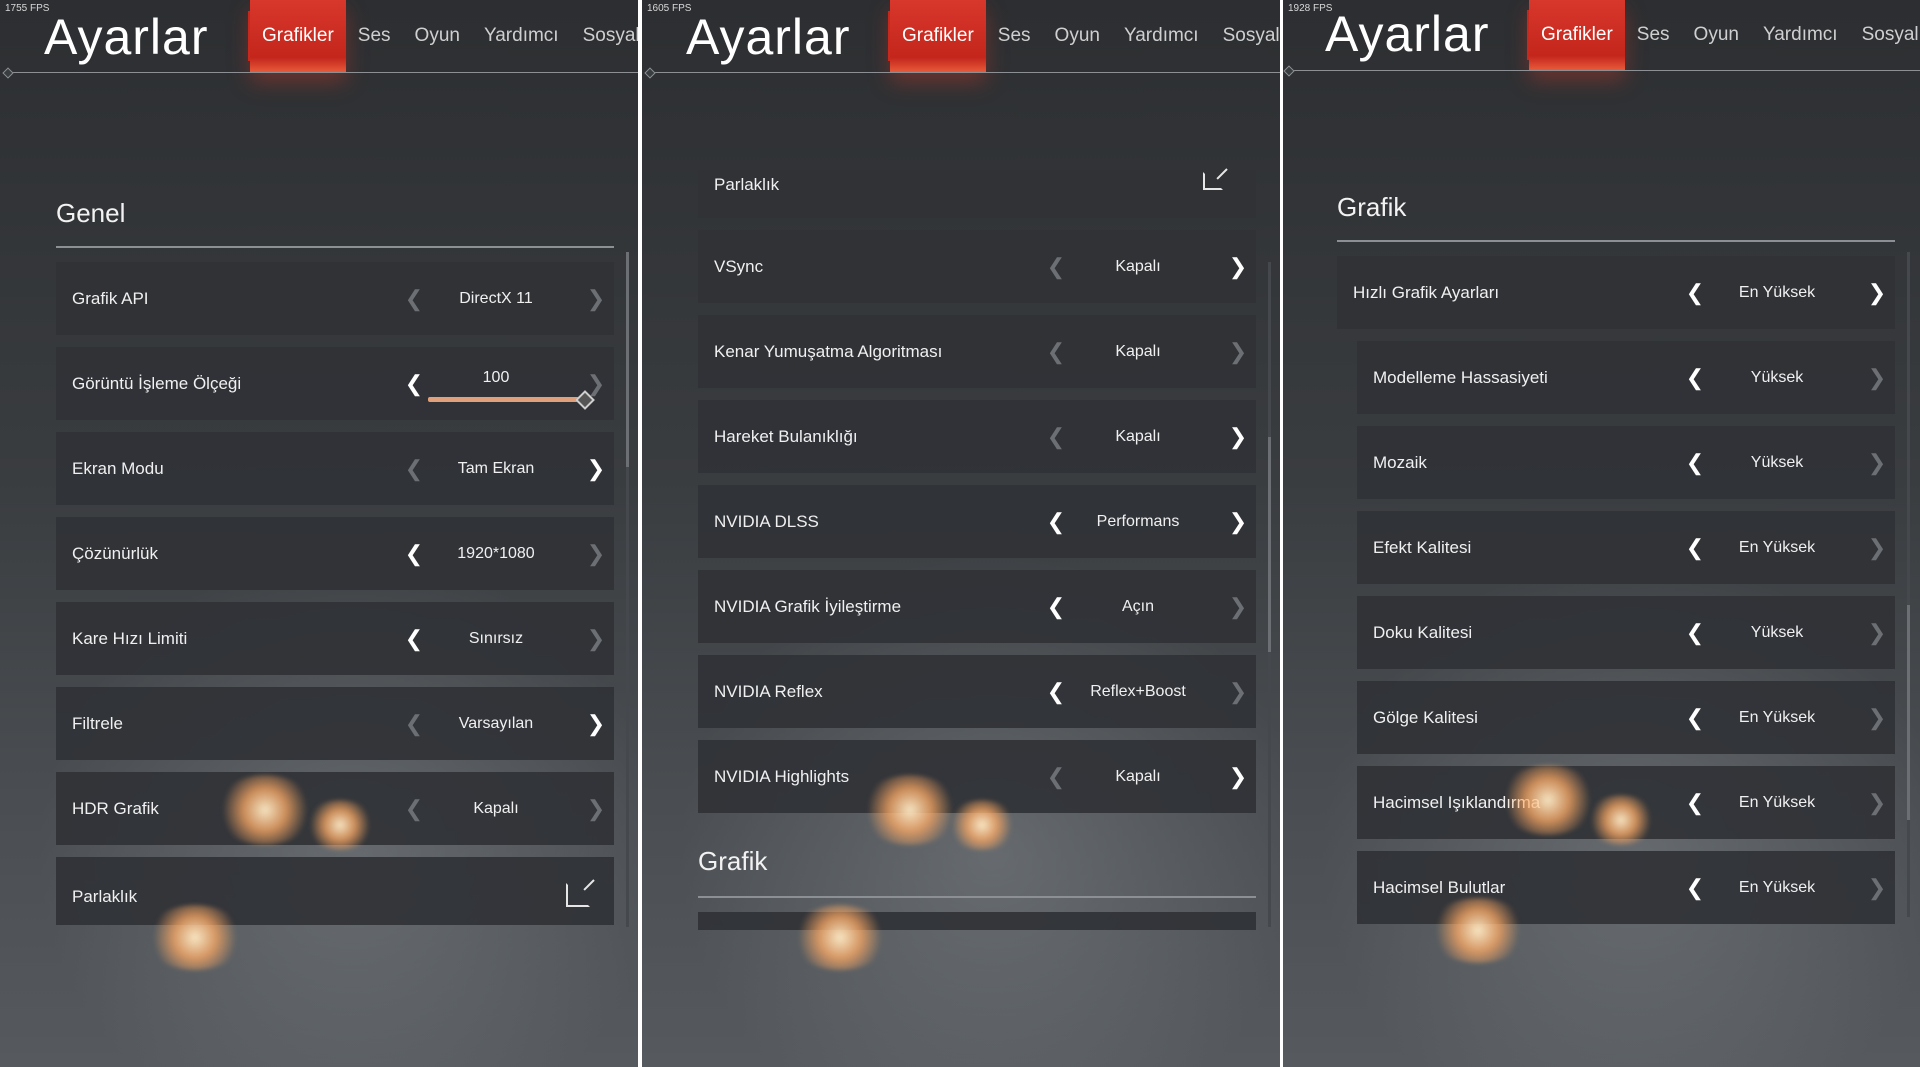 This screenshot has width=1920, height=1067. What do you see at coordinates (1626, 377) in the screenshot?
I see `setting-row: Modelleme Hassasiyeti ❮ Yüksek ❯` at bounding box center [1626, 377].